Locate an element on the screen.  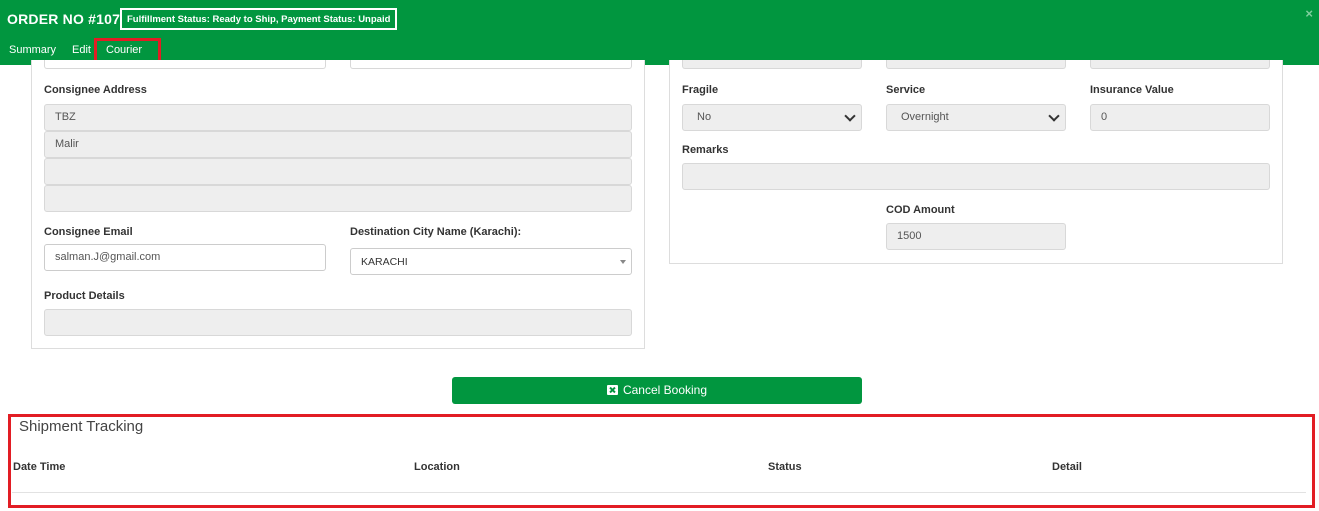
fragile-value: No is located at coordinates (704, 117).